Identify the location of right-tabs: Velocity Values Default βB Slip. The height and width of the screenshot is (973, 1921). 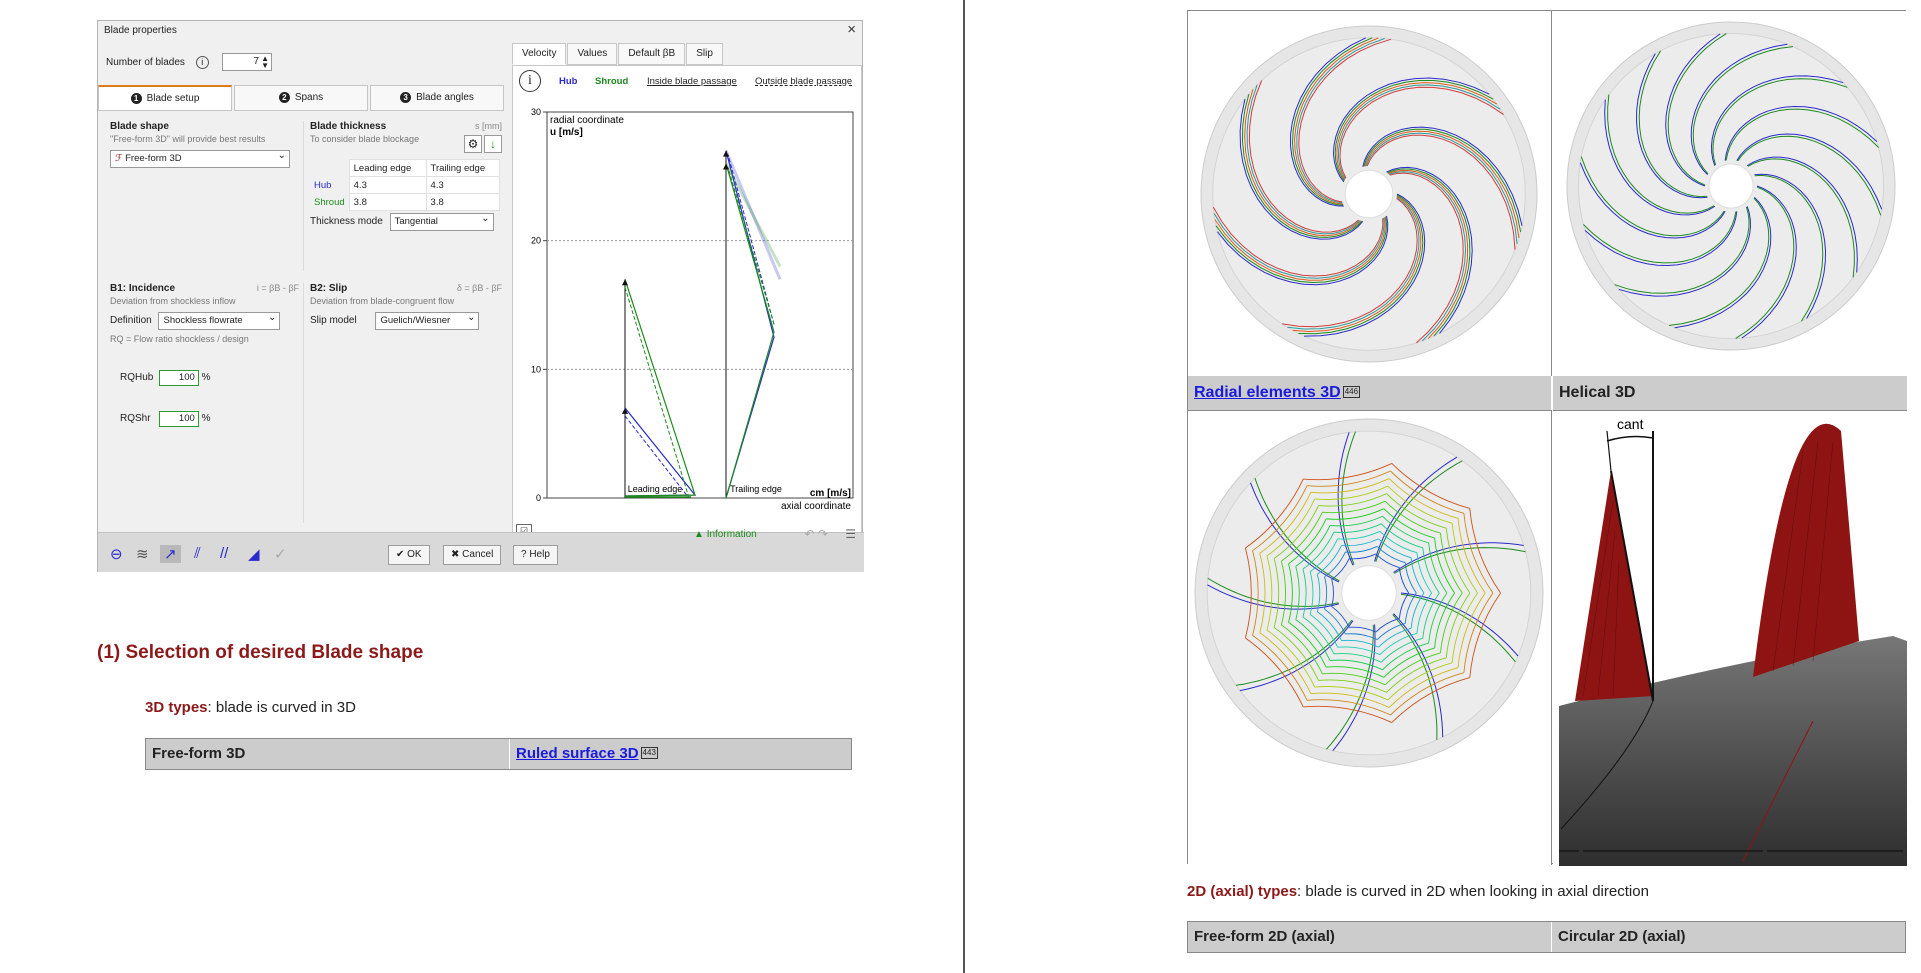
(618, 54).